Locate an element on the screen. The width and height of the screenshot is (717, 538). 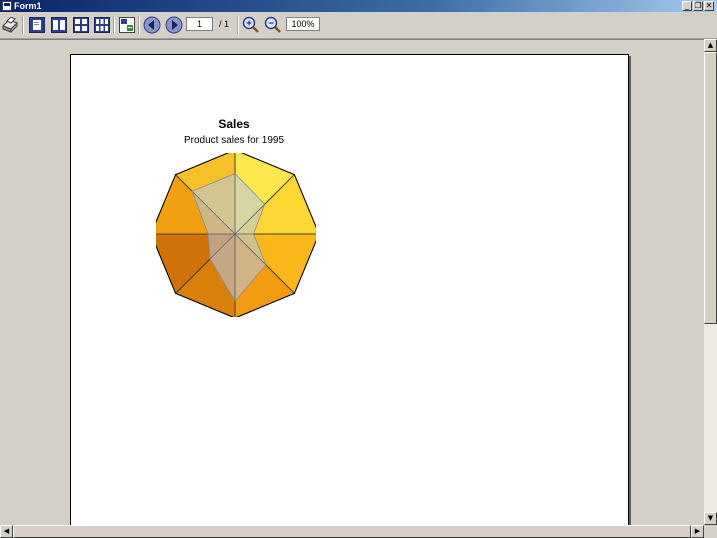
thumbnails-button is located at coordinates (127, 25).